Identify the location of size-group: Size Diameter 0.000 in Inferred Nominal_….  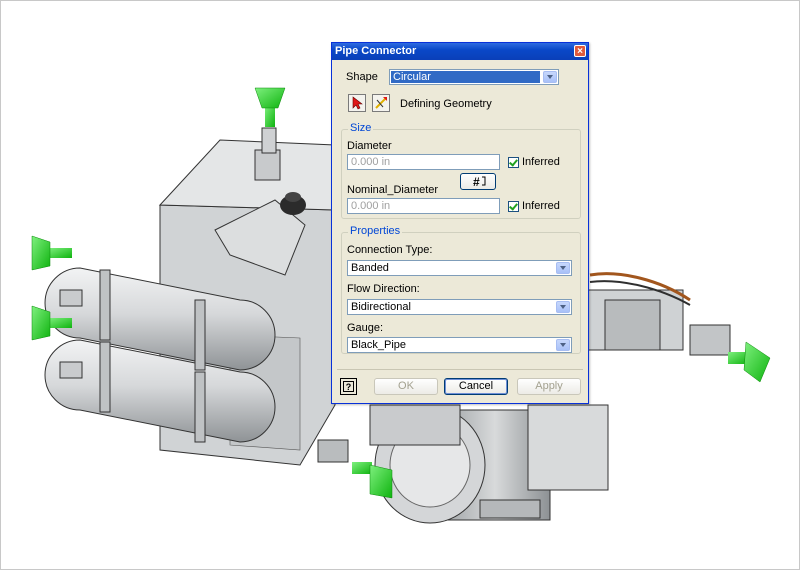
(461, 170).